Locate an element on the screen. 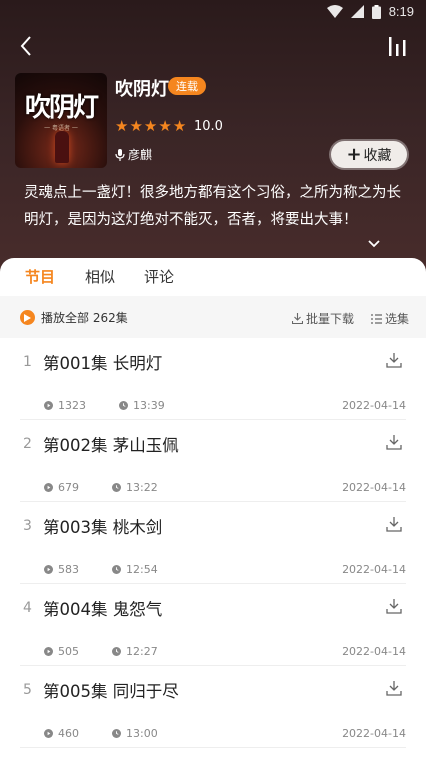  episode-meta: 460 13:00 is located at coordinates (101, 733).